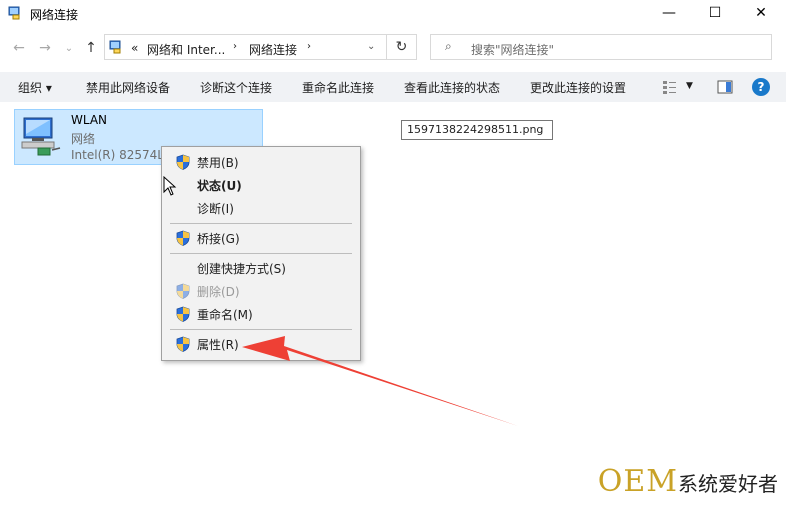  I want to click on close-button: ✕, so click(761, 13).